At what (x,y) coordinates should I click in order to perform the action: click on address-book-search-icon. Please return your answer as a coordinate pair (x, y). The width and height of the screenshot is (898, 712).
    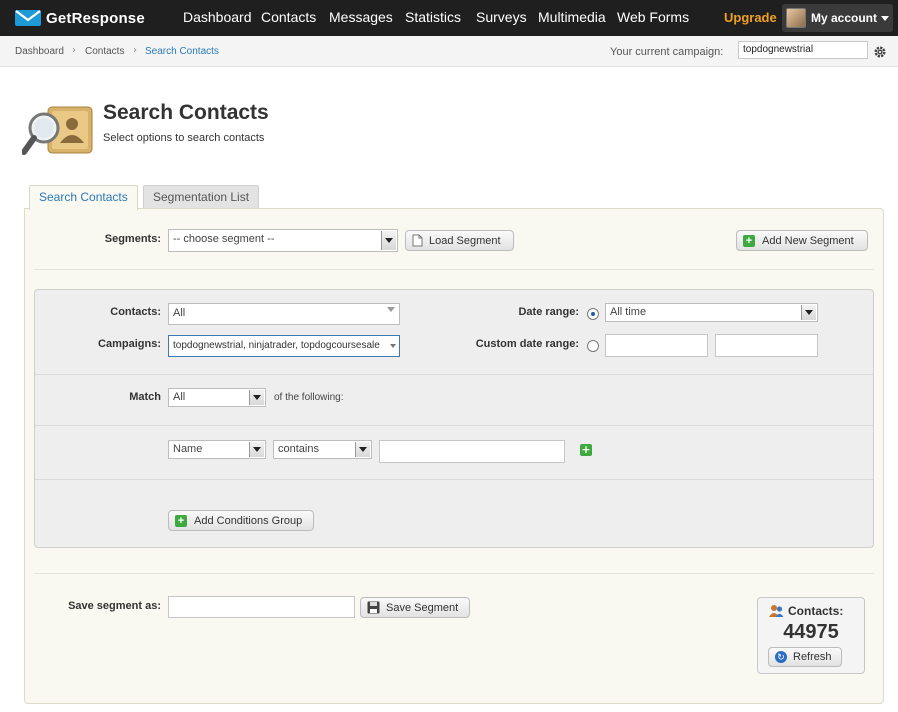
    Looking at the image, I should click on (57, 131).